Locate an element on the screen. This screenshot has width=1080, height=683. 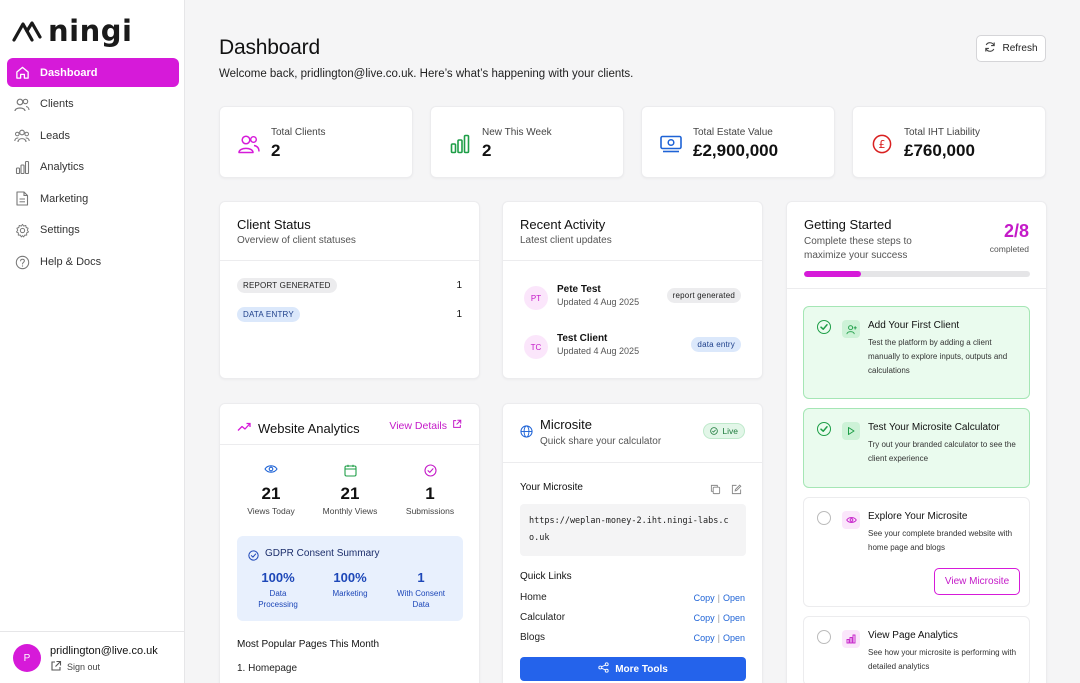
sidebar-item-clients: Clients is located at coordinates (93, 104).